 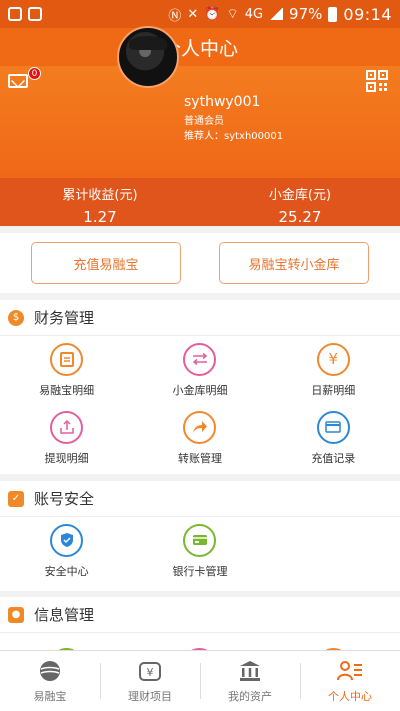 I want to click on stats-bar: 累计收益(元) 1.27 小金库(元) 25.27, so click(x=200, y=202).